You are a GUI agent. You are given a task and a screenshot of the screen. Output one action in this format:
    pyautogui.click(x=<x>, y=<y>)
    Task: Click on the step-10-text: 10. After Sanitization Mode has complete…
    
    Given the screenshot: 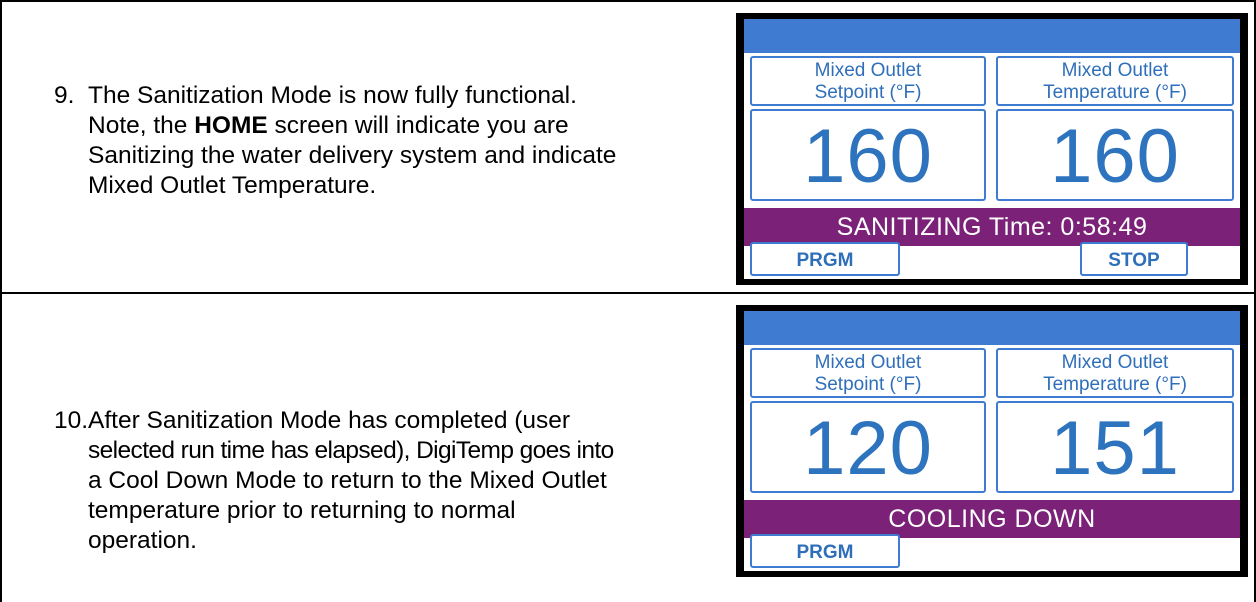 What is the action you would take?
    pyautogui.click(x=384, y=481)
    